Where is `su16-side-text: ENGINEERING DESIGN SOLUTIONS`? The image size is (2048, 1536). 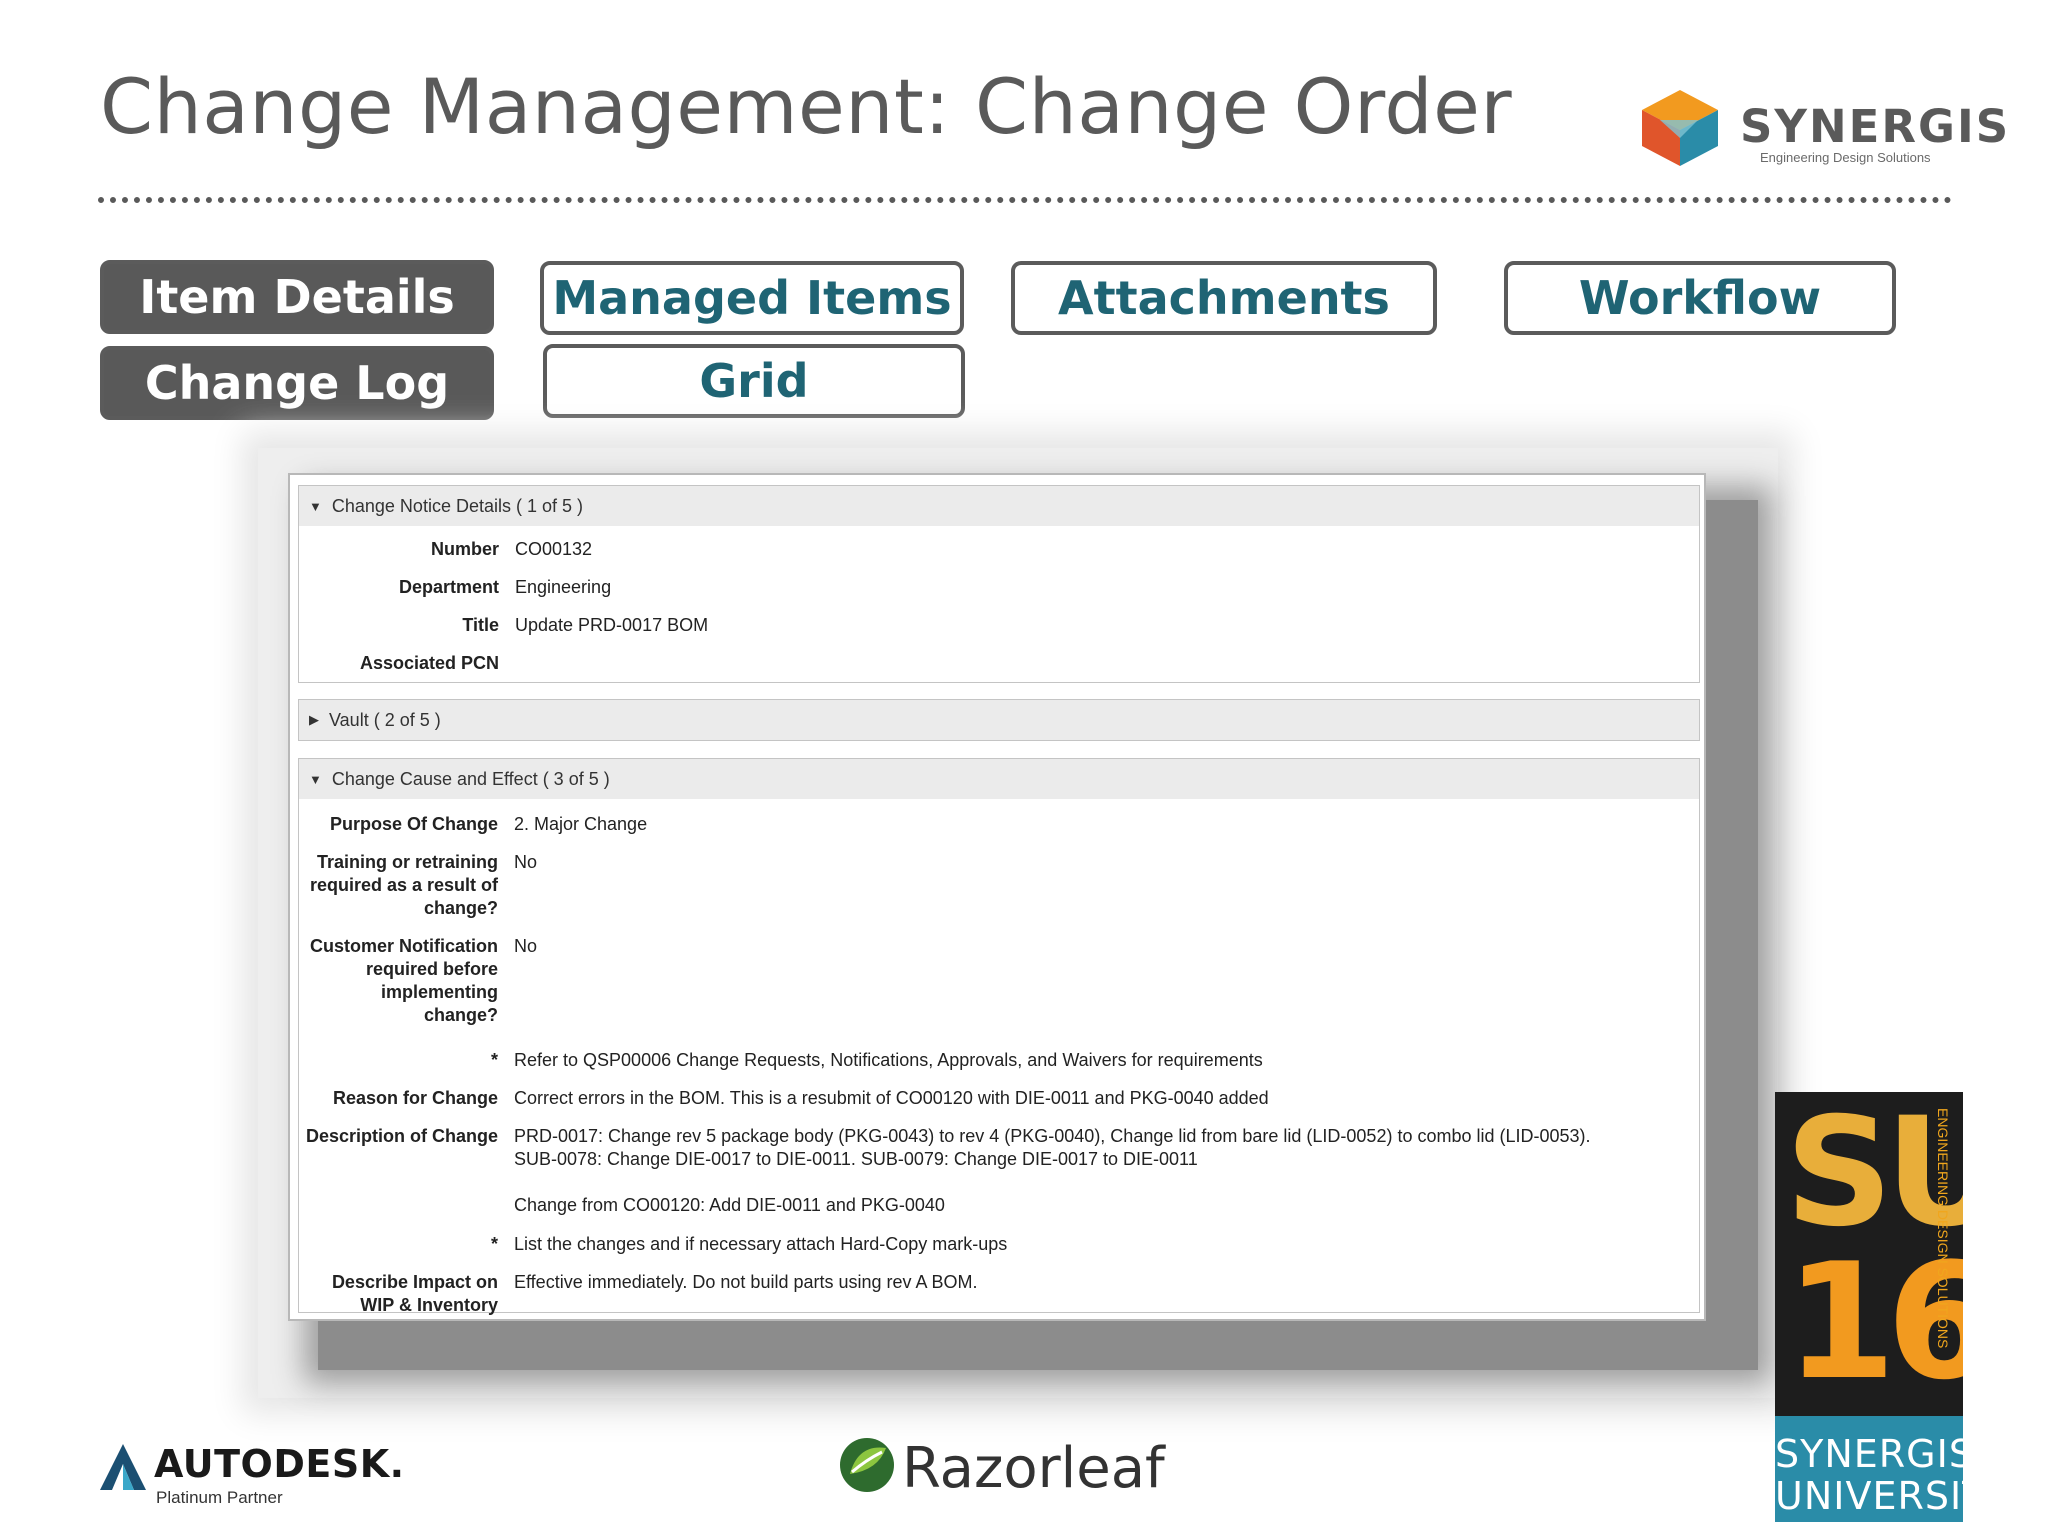
su16-side-text: ENGINEERING DESIGN SOLUTIONS is located at coordinates (1943, 1228).